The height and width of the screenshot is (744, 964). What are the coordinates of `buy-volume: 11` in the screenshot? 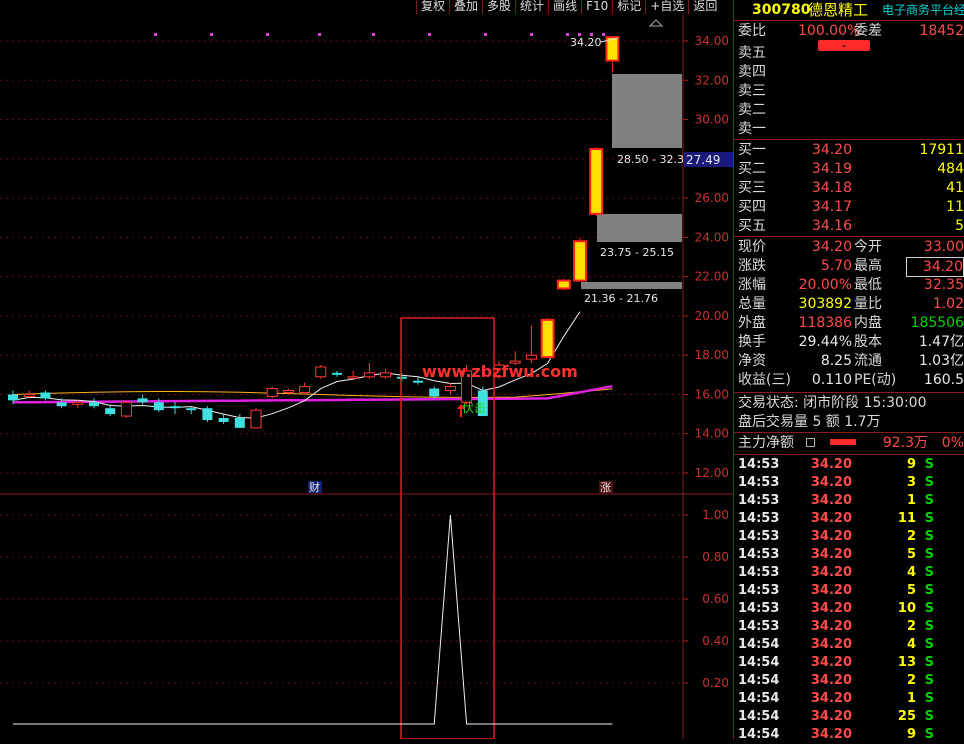 It's located at (955, 207).